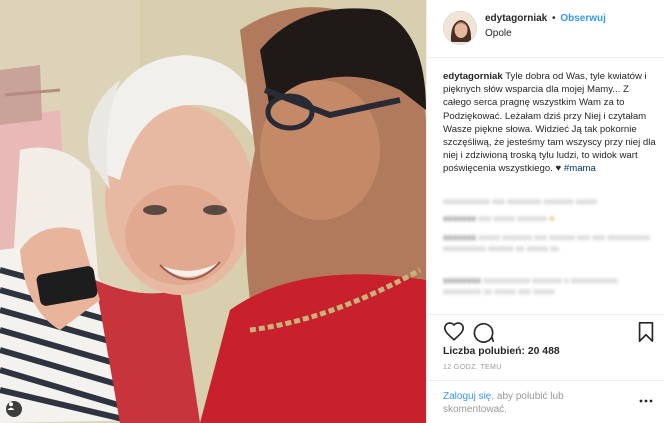 This screenshot has height=423, width=664. I want to click on heart-icon, so click(454, 332).